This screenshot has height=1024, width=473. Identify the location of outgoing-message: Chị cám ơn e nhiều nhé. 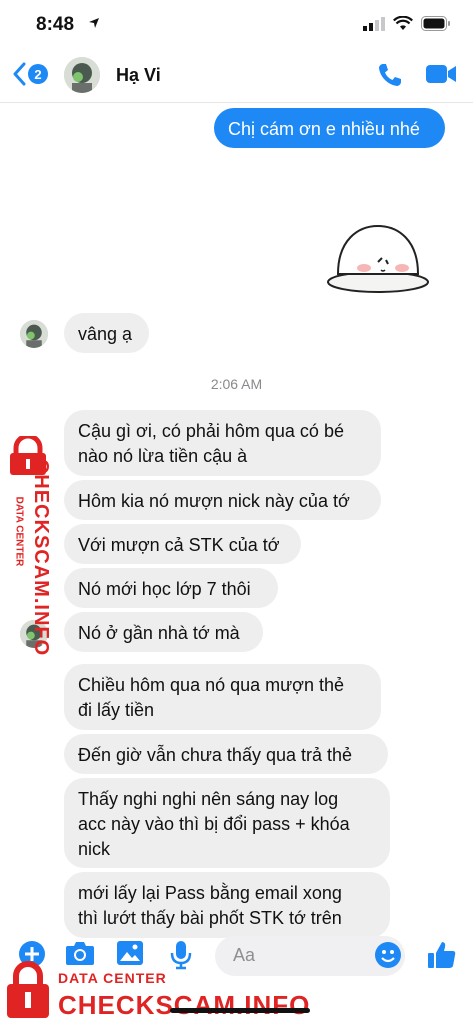
(329, 128).